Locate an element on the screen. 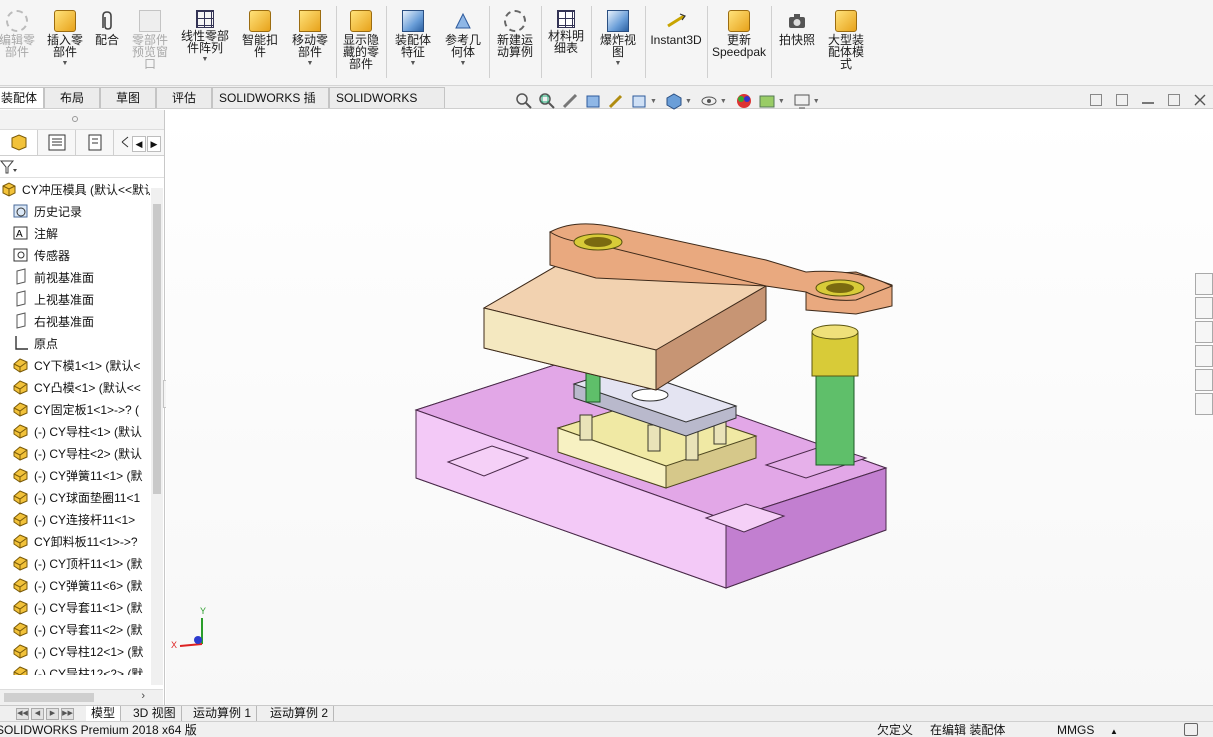  previous-view-icon is located at coordinates (570, 101).